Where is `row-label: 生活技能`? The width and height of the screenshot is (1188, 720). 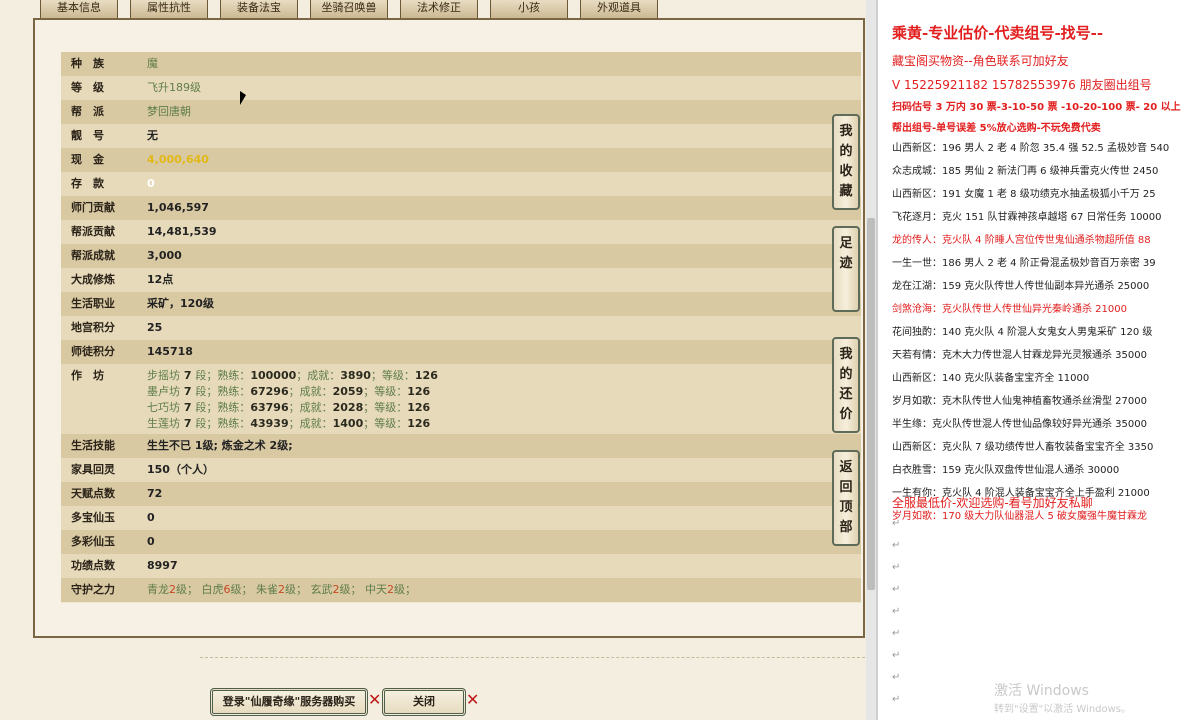
row-label: 生活技能 is located at coordinates (93, 445).